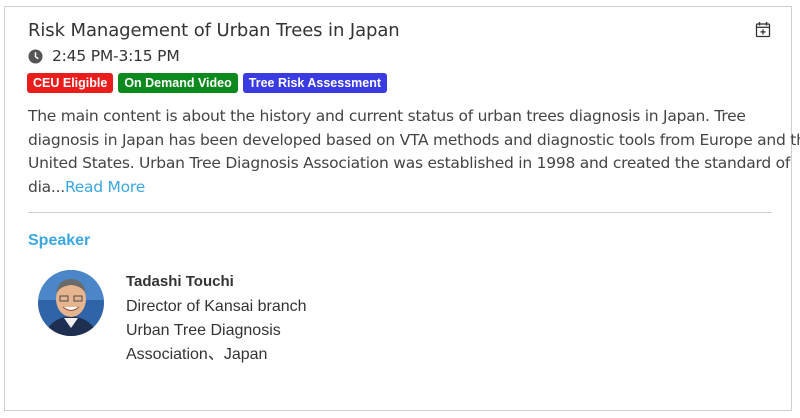 The height and width of the screenshot is (418, 800). I want to click on speaker-heading: Speaker, so click(59, 240).